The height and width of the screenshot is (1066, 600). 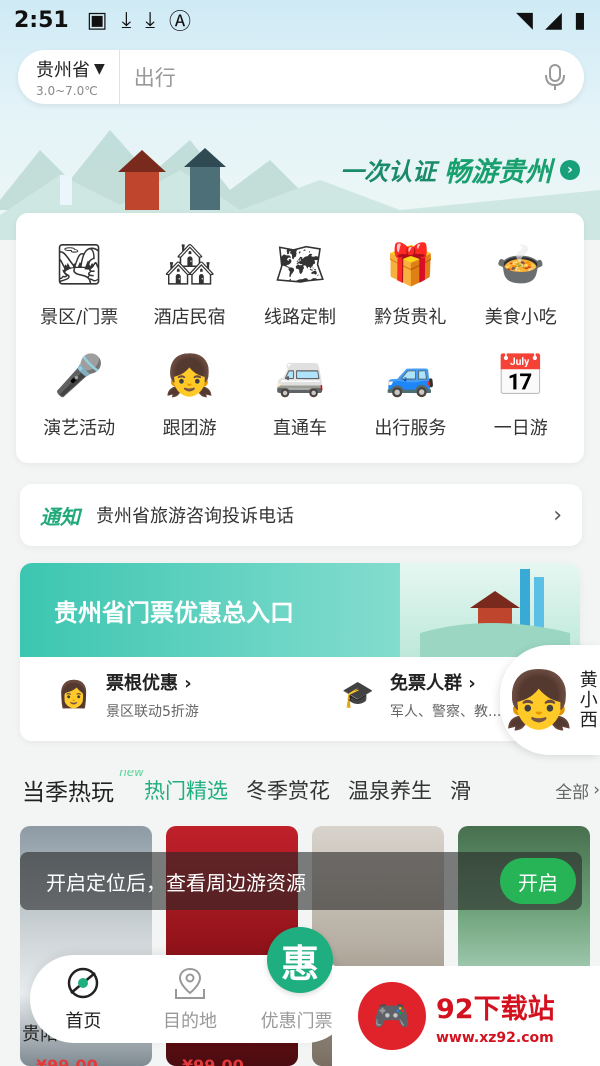 What do you see at coordinates (332, 77) in the screenshot?
I see `search-input: 出行` at bounding box center [332, 77].